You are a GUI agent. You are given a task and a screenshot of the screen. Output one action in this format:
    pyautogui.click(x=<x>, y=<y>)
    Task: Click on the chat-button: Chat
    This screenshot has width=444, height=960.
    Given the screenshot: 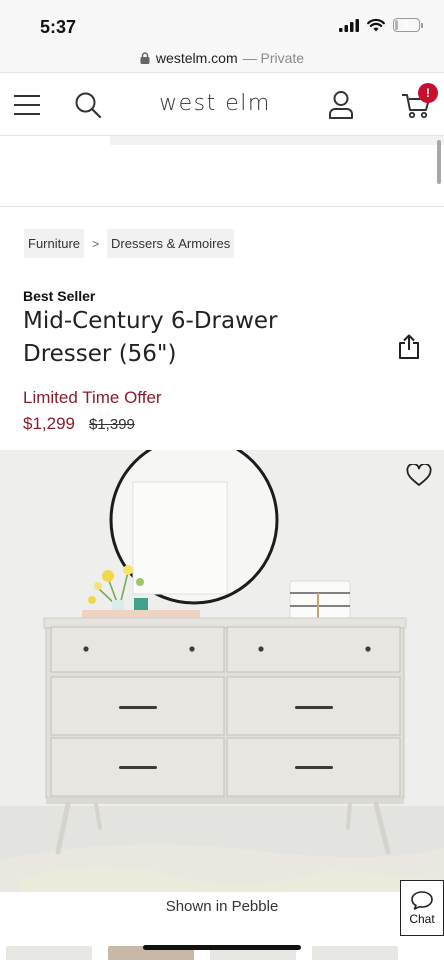 What is the action you would take?
    pyautogui.click(x=422, y=908)
    